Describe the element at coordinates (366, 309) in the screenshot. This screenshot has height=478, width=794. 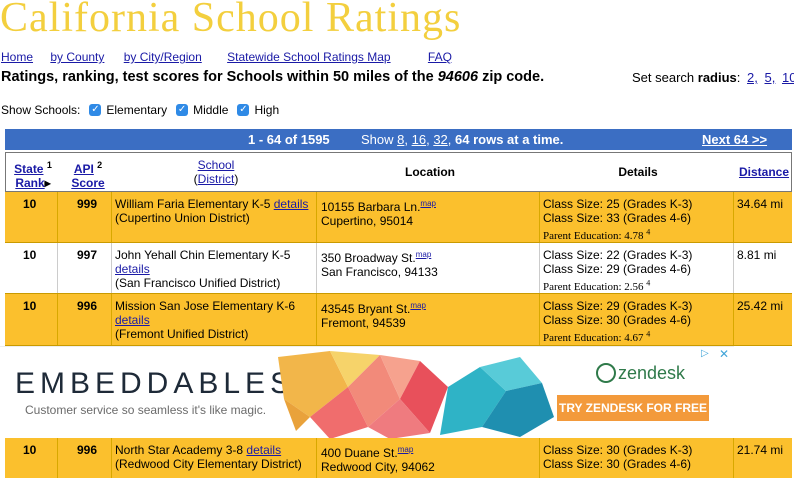
I see `street-address: 43545 Bryant St.` at that location.